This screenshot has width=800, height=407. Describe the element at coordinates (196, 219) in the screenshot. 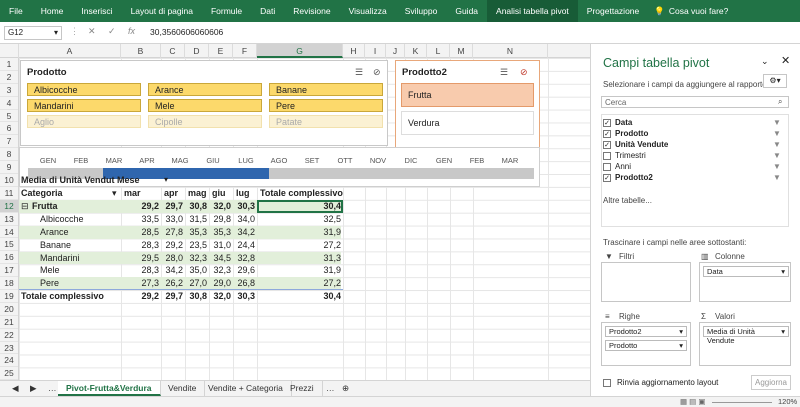

I see `pivot-value: 31,5` at that location.